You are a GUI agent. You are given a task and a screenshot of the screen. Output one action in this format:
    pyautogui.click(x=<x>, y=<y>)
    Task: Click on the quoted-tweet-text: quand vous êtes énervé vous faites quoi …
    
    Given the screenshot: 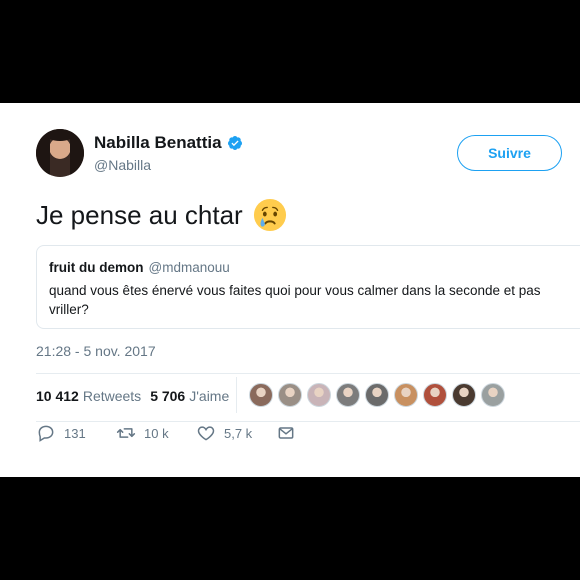 What is the action you would take?
    pyautogui.click(x=295, y=300)
    